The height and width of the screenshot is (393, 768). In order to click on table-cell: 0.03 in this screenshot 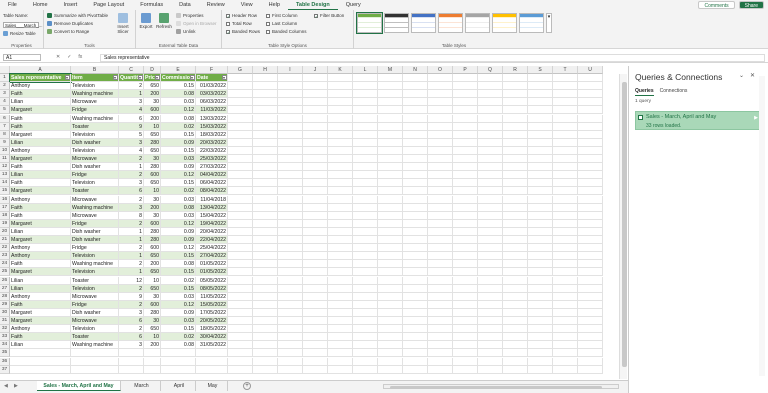, I will do `click(178, 159)`.